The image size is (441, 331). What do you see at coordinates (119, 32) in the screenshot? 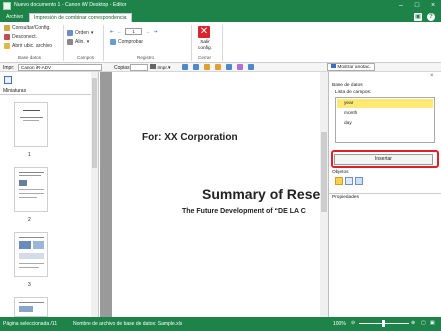
I see `previous-record-icon: ←` at bounding box center [119, 32].